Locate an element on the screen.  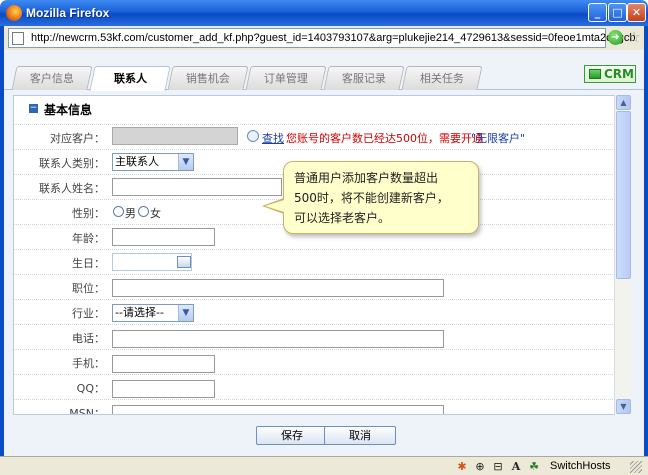
go-arrow-icon: ➜ is located at coordinates (615, 37).